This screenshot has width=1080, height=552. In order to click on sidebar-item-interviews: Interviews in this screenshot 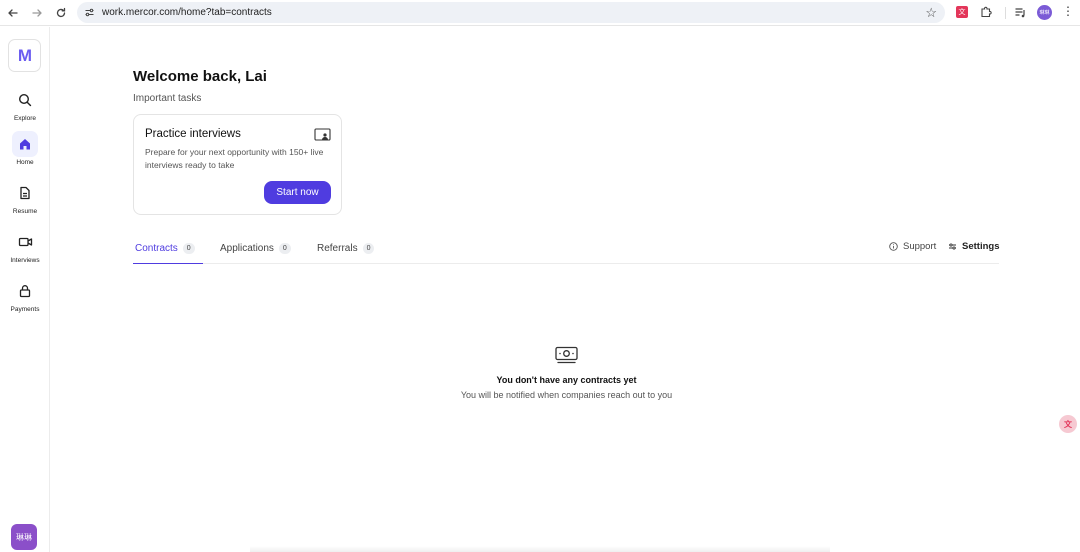, I will do `click(25, 246)`.